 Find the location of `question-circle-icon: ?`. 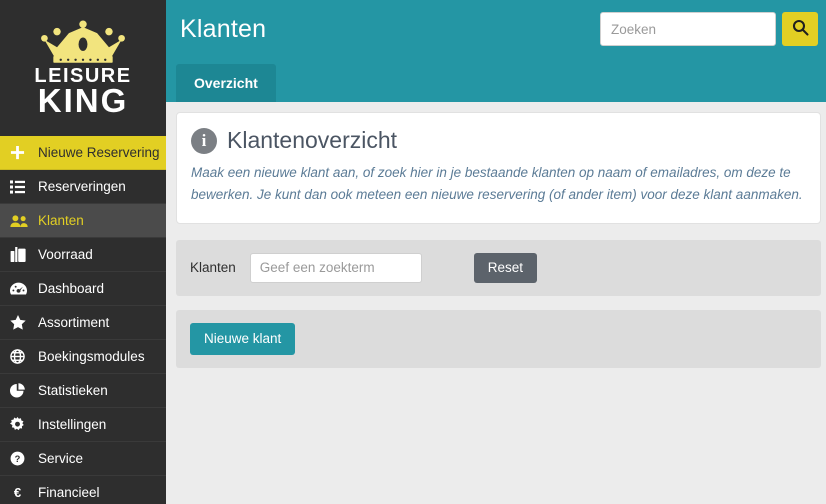

question-circle-icon: ? is located at coordinates (23, 458).